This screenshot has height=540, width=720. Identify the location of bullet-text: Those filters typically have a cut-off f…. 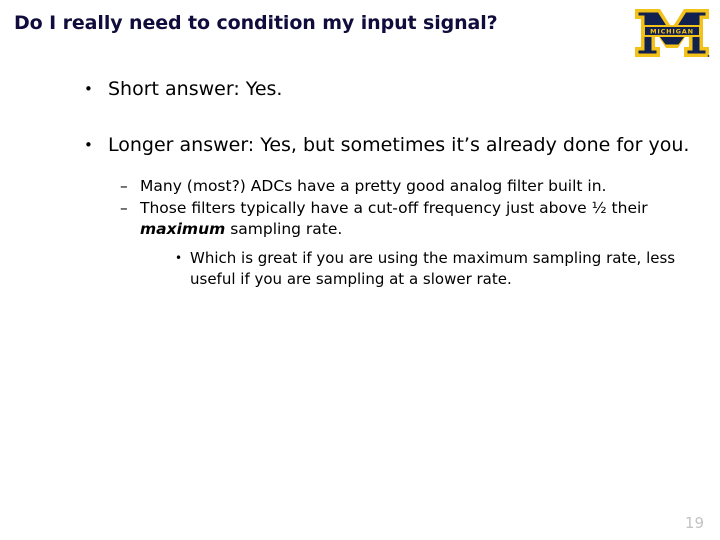
(394, 218).